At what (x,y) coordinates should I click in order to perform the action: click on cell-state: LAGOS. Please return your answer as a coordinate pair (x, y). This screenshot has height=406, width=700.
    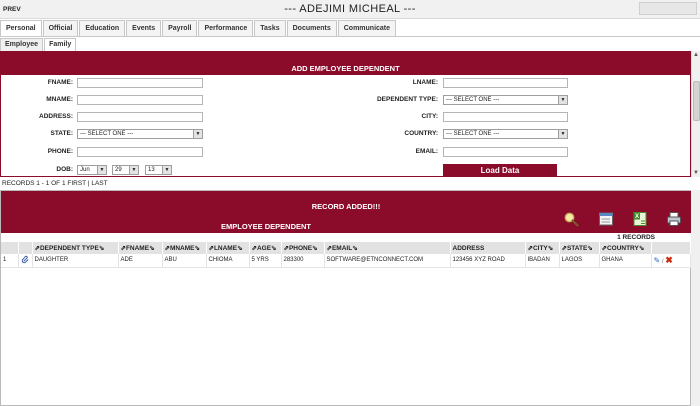
    Looking at the image, I should click on (579, 261).